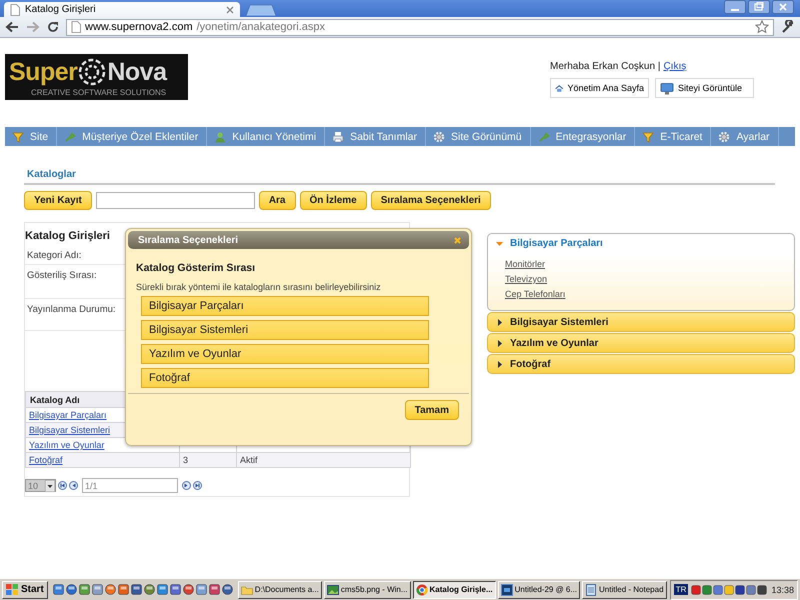 The image size is (800, 600). I want to click on start-button: Start, so click(25, 589).